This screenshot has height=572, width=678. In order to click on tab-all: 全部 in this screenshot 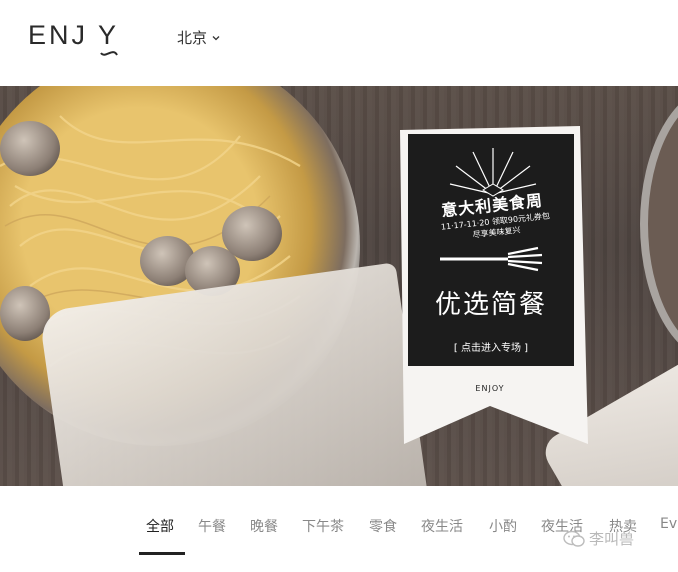, I will do `click(160, 526)`.